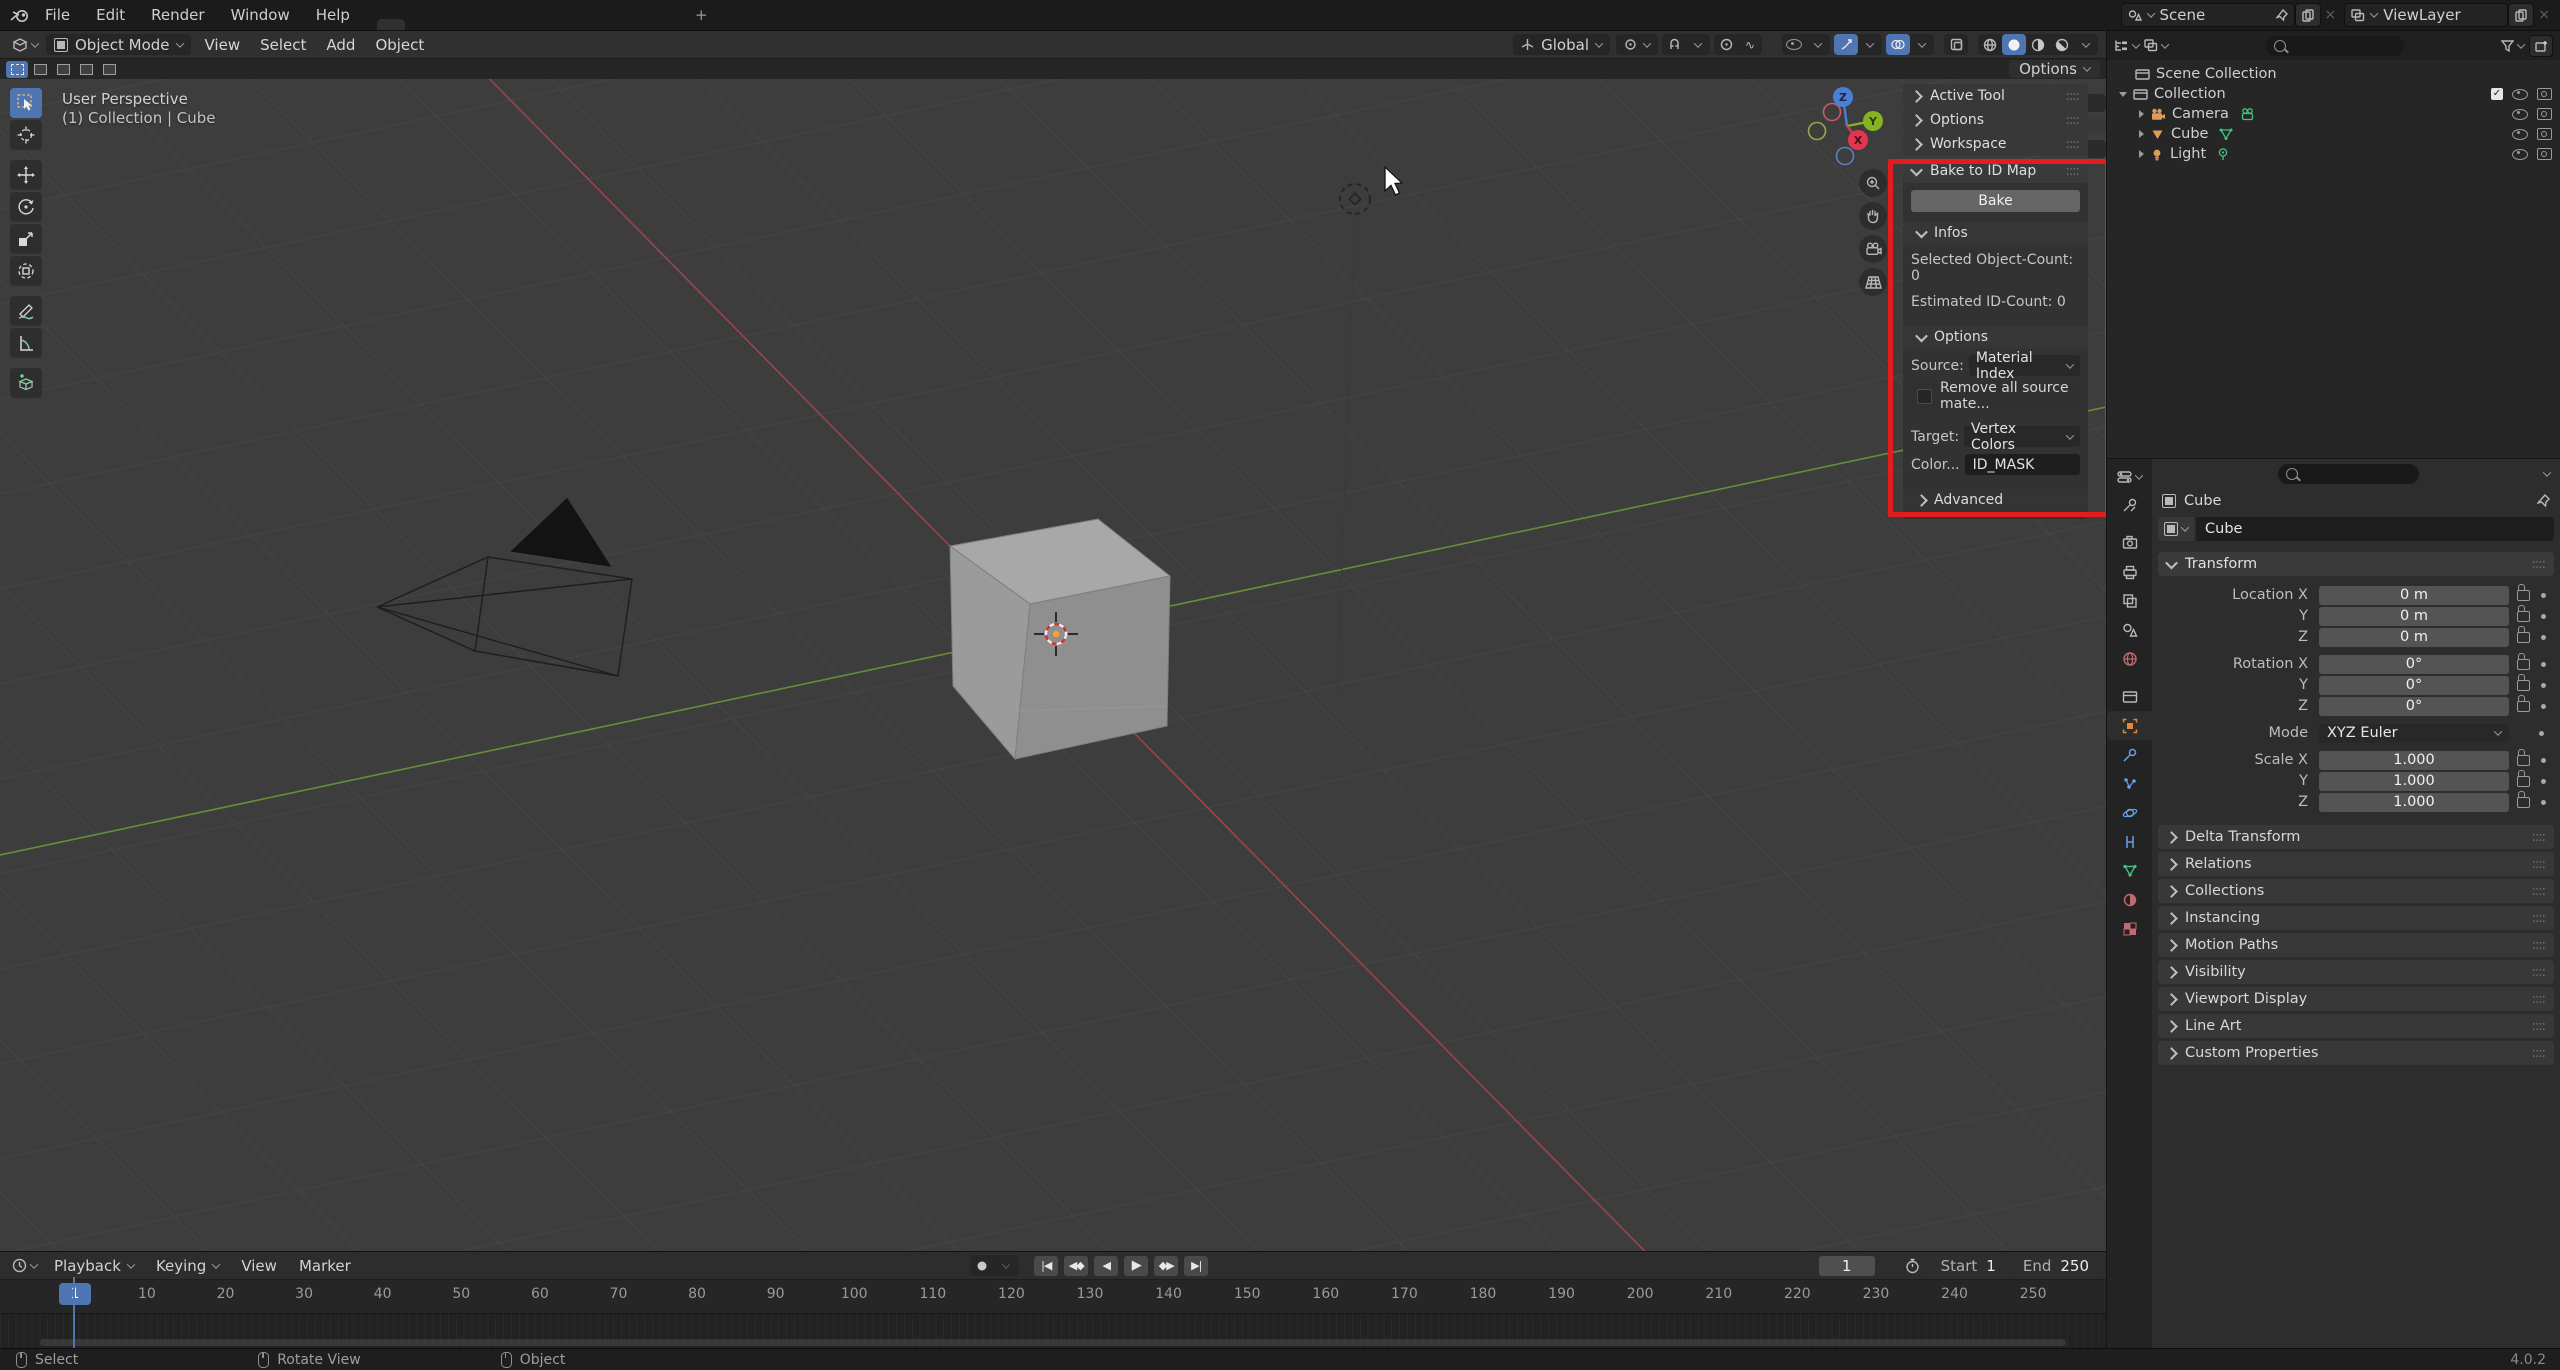 The width and height of the screenshot is (2560, 1370). I want to click on expand-arrow-icon, so click(2141, 154).